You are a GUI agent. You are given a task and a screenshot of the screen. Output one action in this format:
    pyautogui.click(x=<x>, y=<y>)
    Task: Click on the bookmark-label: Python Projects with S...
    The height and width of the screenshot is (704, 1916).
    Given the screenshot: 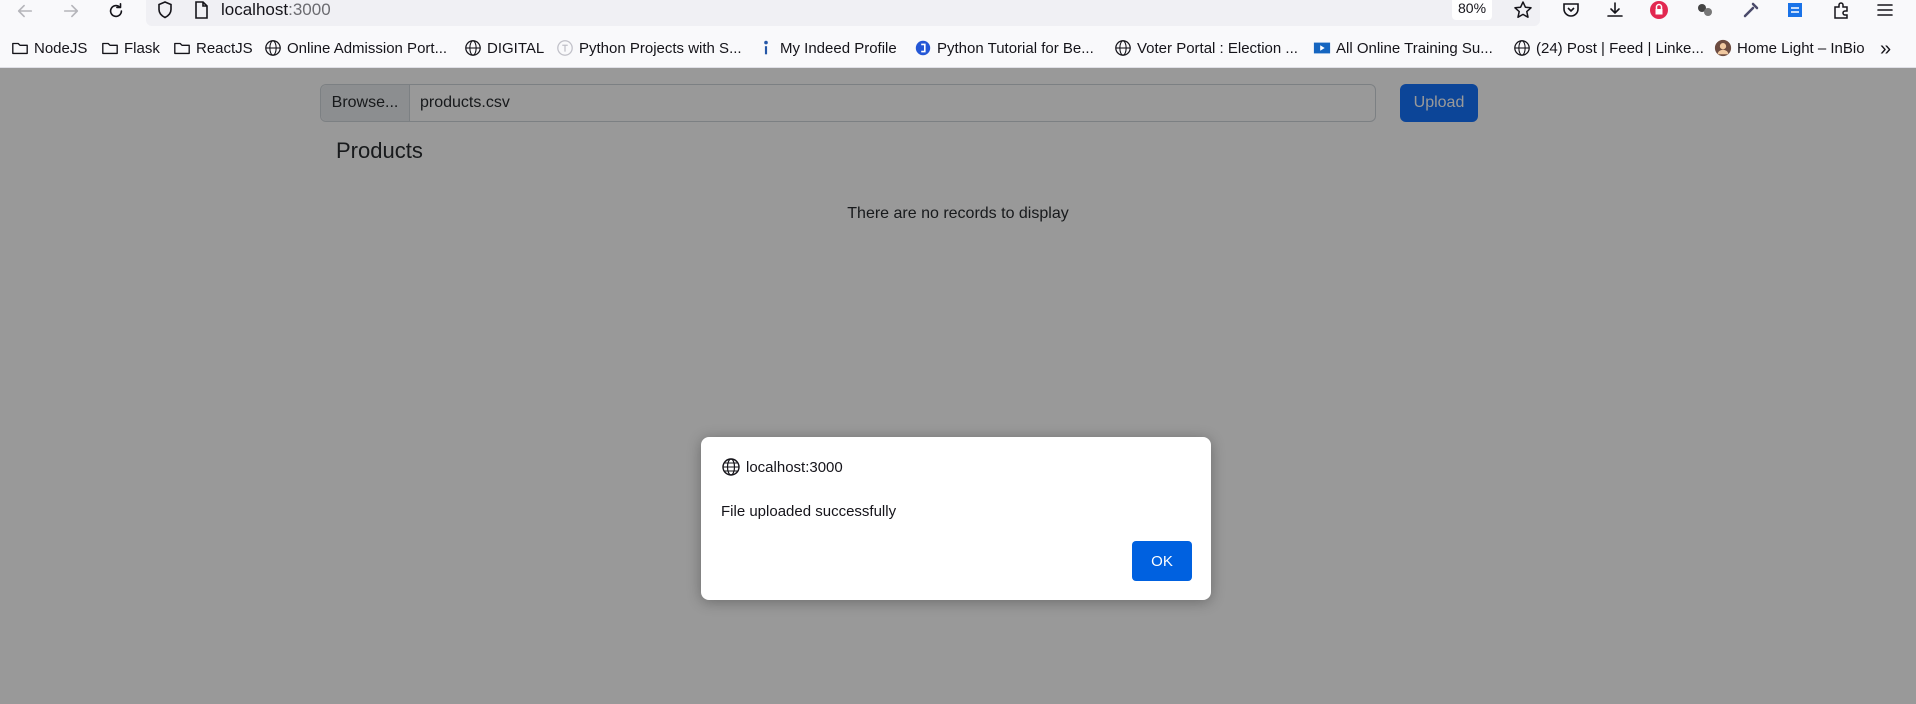 What is the action you would take?
    pyautogui.click(x=660, y=48)
    